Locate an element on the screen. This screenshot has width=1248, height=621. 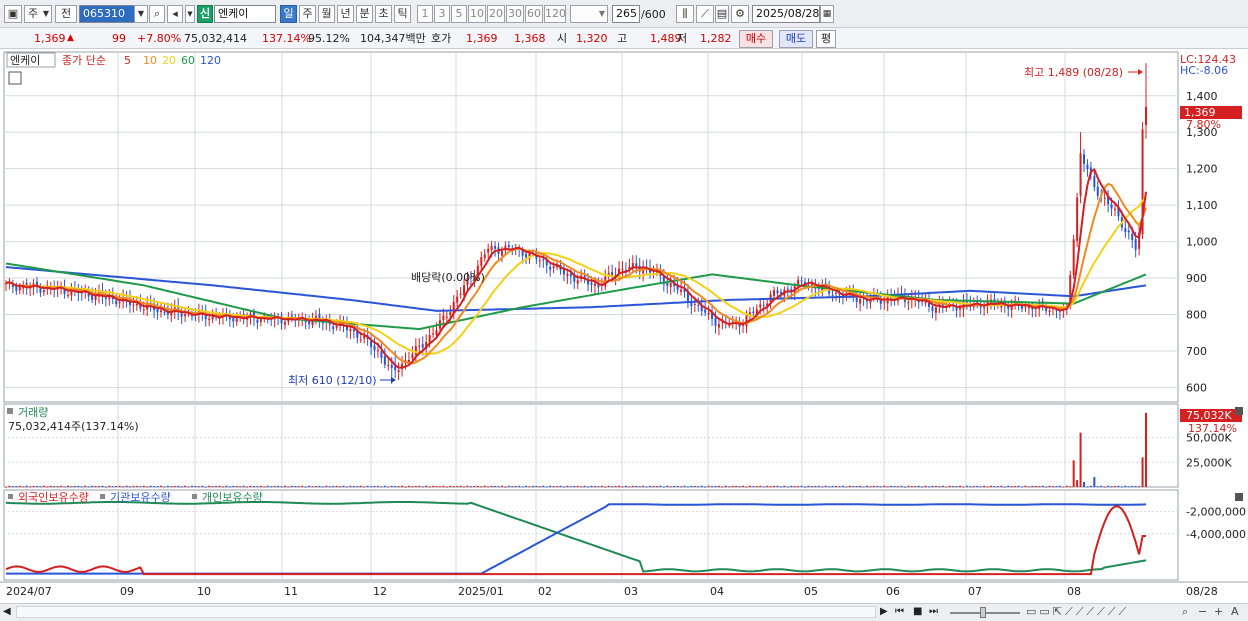
period-tab-3: 년 is located at coordinates (345, 14).